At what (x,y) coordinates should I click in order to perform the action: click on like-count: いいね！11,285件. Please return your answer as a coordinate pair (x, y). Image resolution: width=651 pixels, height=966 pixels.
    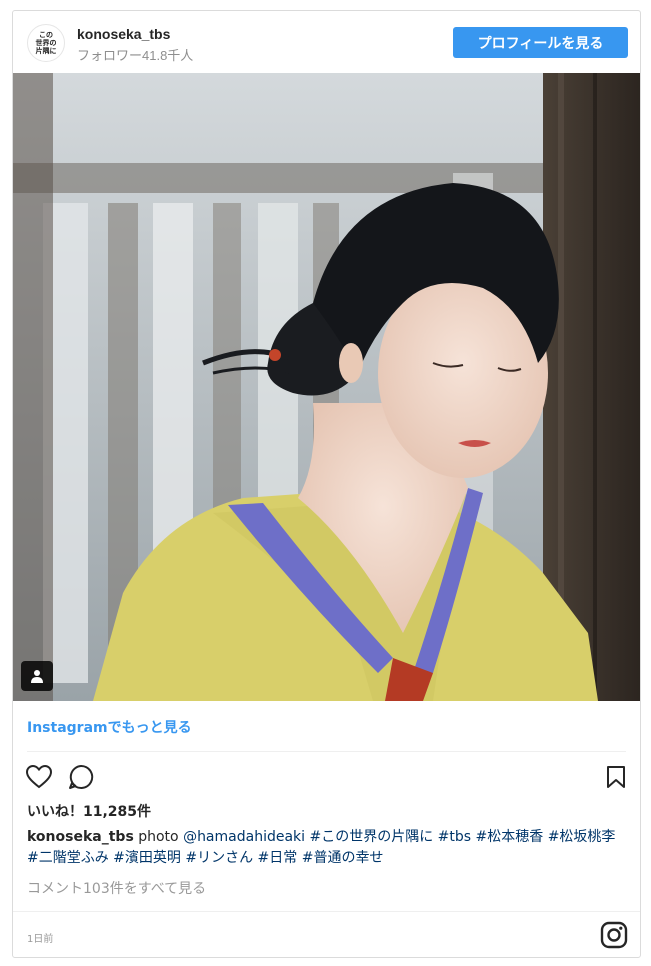
    Looking at the image, I should click on (89, 811).